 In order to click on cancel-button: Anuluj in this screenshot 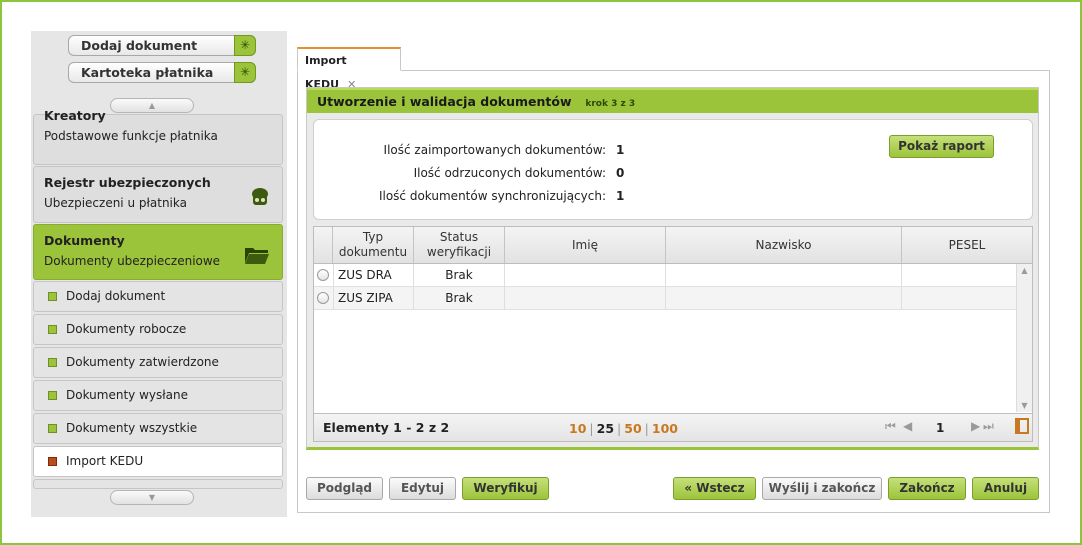, I will do `click(1005, 488)`.